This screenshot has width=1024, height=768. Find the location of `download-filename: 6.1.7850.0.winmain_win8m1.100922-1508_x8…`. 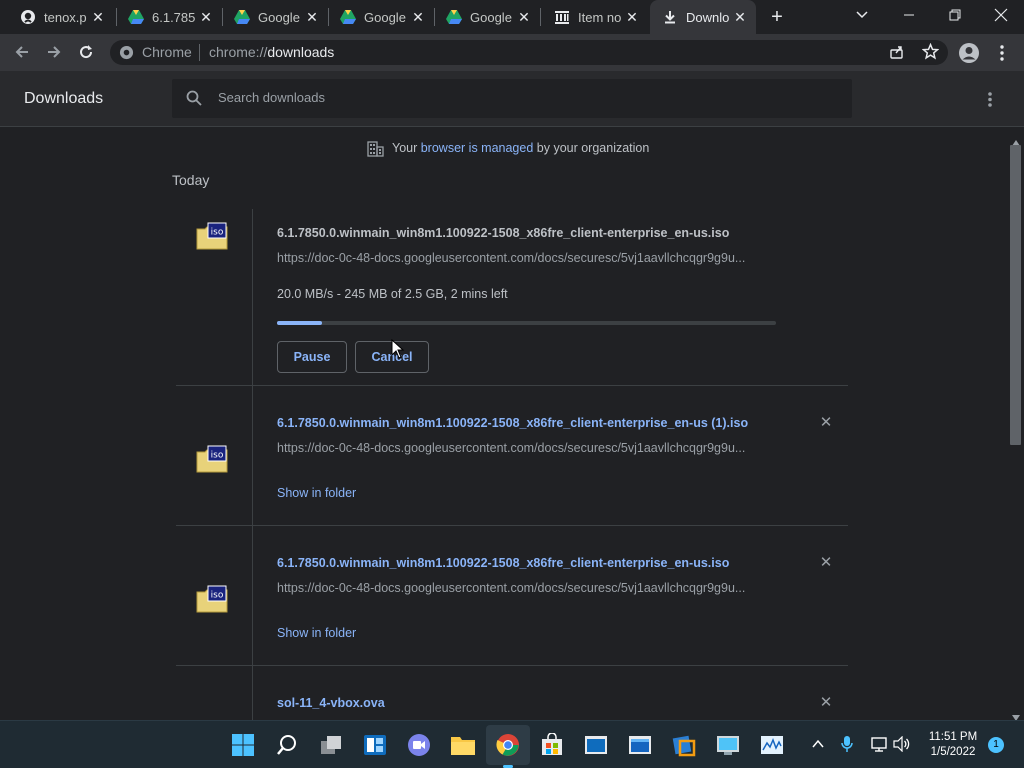

download-filename: 6.1.7850.0.winmain_win8m1.100922-1508_x8… is located at coordinates (503, 233).